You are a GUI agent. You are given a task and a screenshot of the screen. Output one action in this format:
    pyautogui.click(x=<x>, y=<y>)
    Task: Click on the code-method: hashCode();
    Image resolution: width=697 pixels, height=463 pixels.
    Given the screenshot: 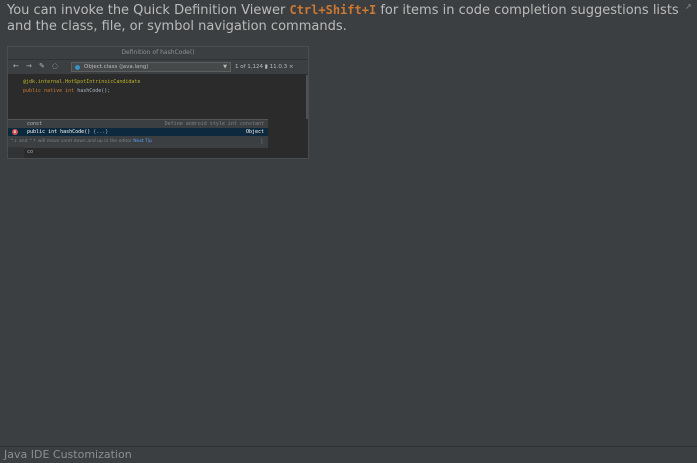 What is the action you would take?
    pyautogui.click(x=94, y=91)
    